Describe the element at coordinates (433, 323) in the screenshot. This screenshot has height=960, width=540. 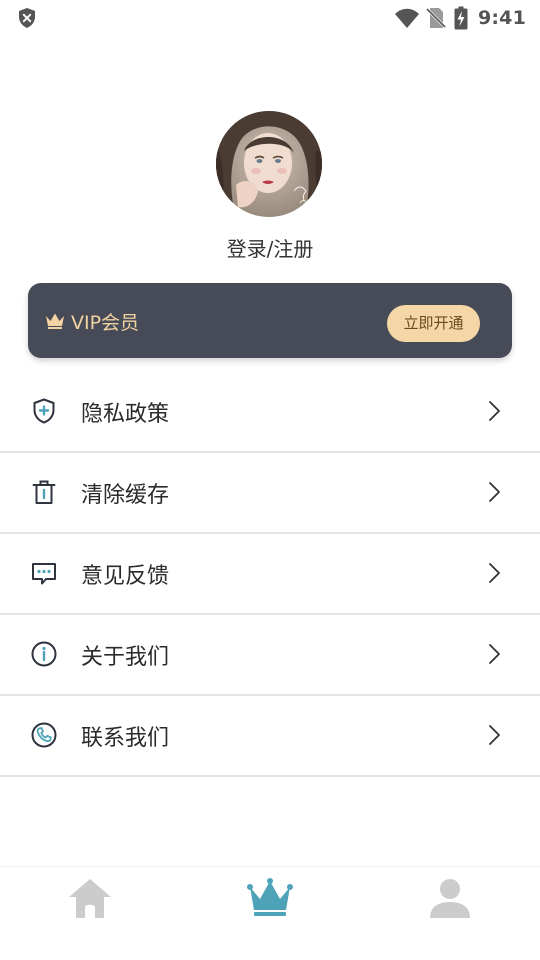
I see `vip-activate-button: 立即开通` at that location.